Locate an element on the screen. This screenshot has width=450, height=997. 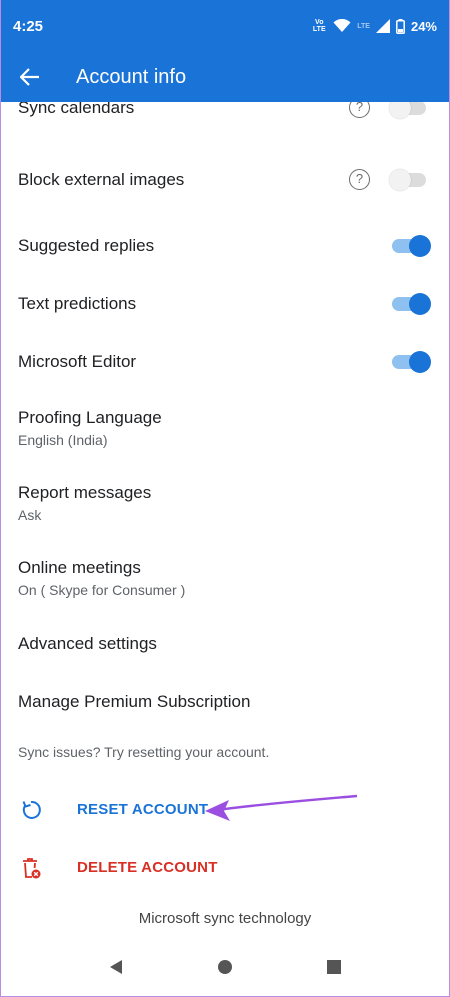
setting-value: On ( Skype for Consumer ) is located at coordinates (102, 590).